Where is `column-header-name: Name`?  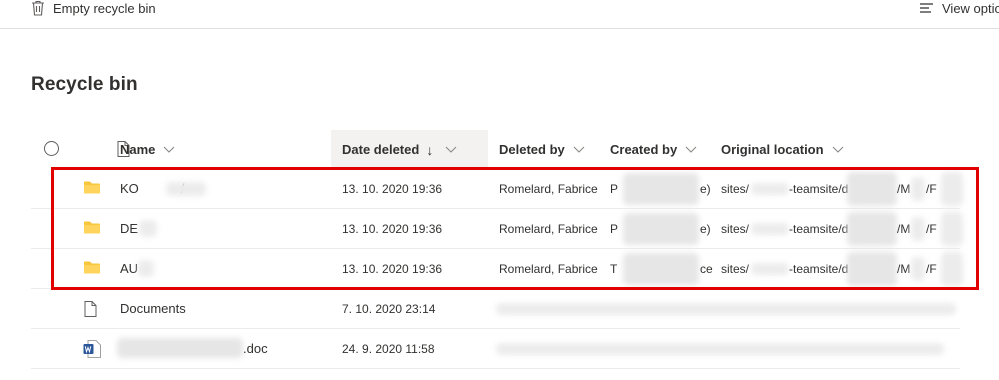 column-header-name: Name is located at coordinates (147, 149).